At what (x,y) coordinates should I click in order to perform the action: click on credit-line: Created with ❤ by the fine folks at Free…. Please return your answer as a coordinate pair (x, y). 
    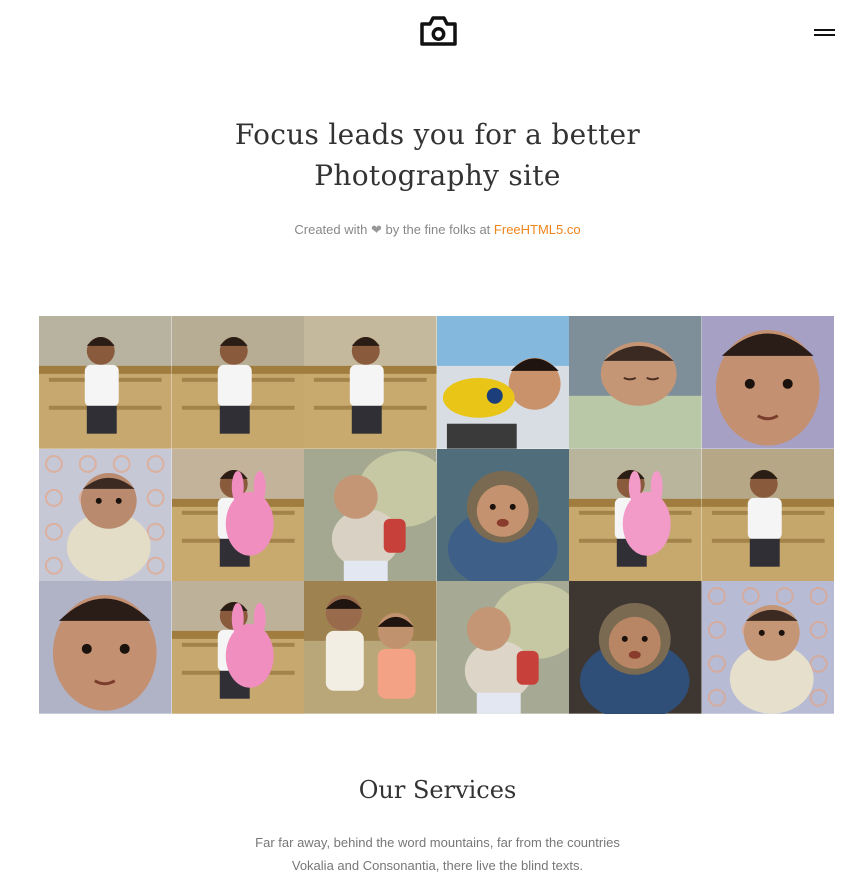
    Looking at the image, I should click on (430, 230).